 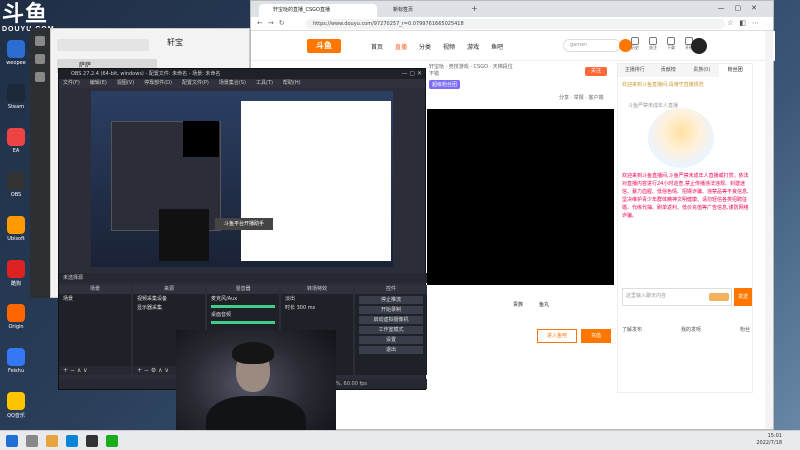 I want to click on nav-item: 鱼吧, so click(x=497, y=46).